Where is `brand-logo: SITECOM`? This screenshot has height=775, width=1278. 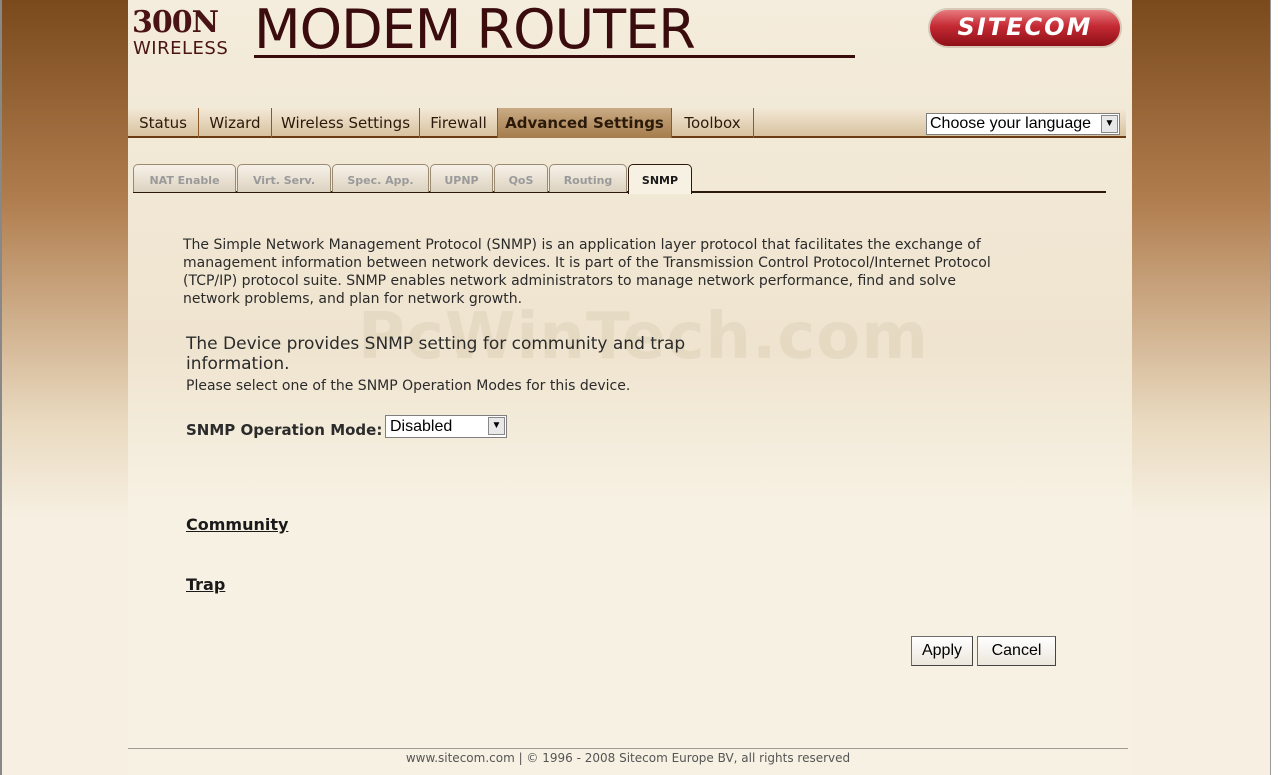 brand-logo: SITECOM is located at coordinates (1025, 28).